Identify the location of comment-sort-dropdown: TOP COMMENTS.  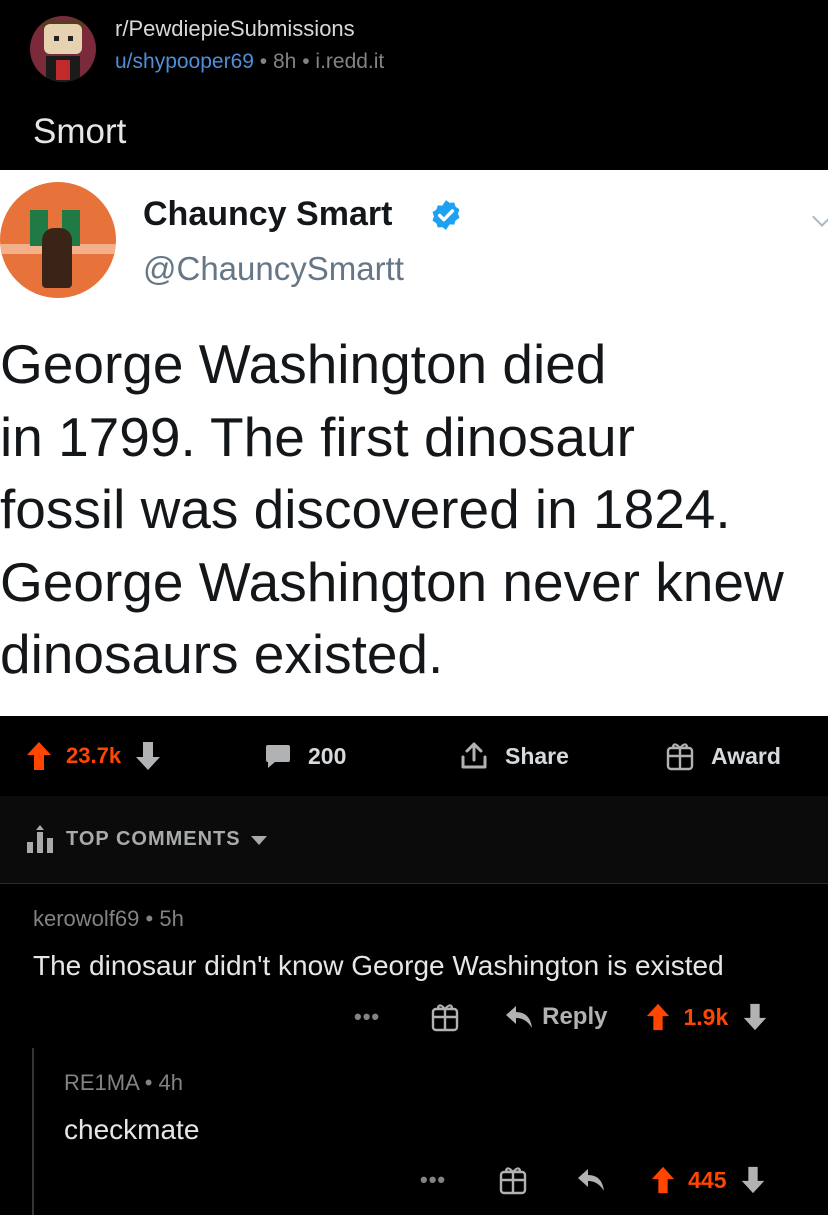
(146, 839).